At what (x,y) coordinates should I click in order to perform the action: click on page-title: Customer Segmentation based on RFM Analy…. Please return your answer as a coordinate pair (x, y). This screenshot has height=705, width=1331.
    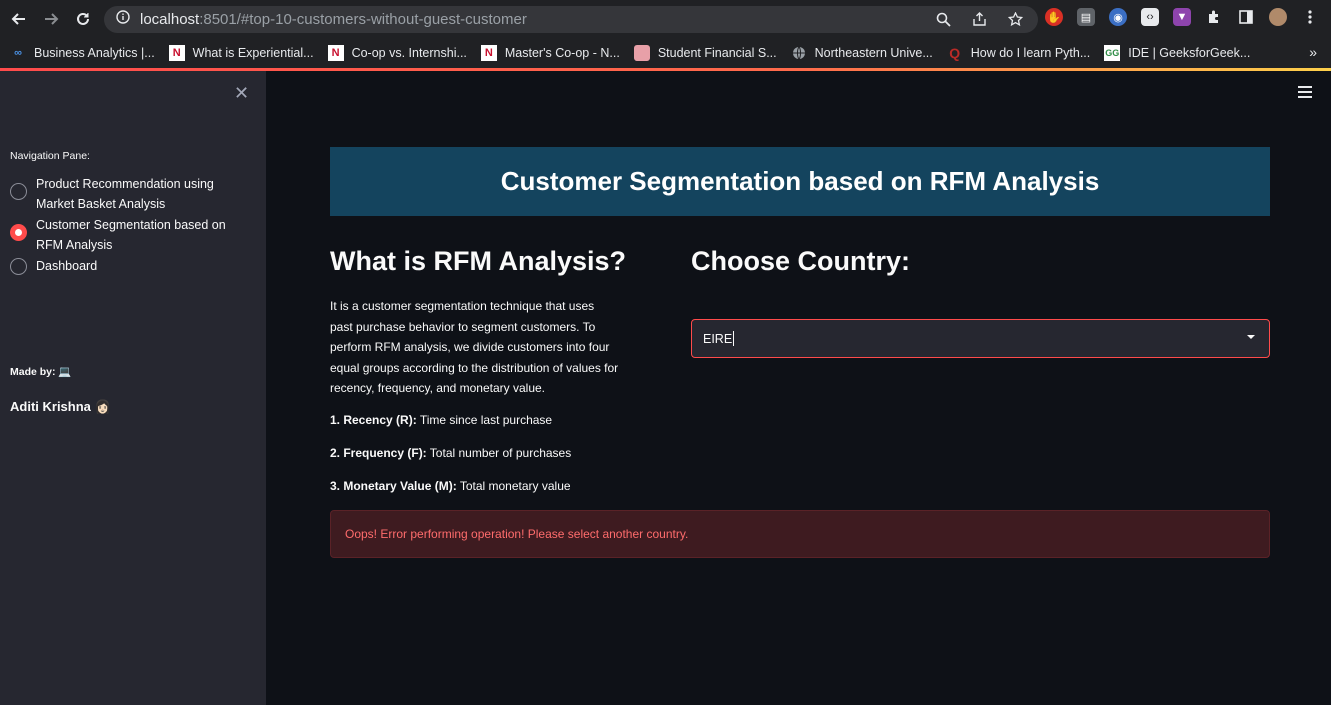
    Looking at the image, I should click on (800, 181).